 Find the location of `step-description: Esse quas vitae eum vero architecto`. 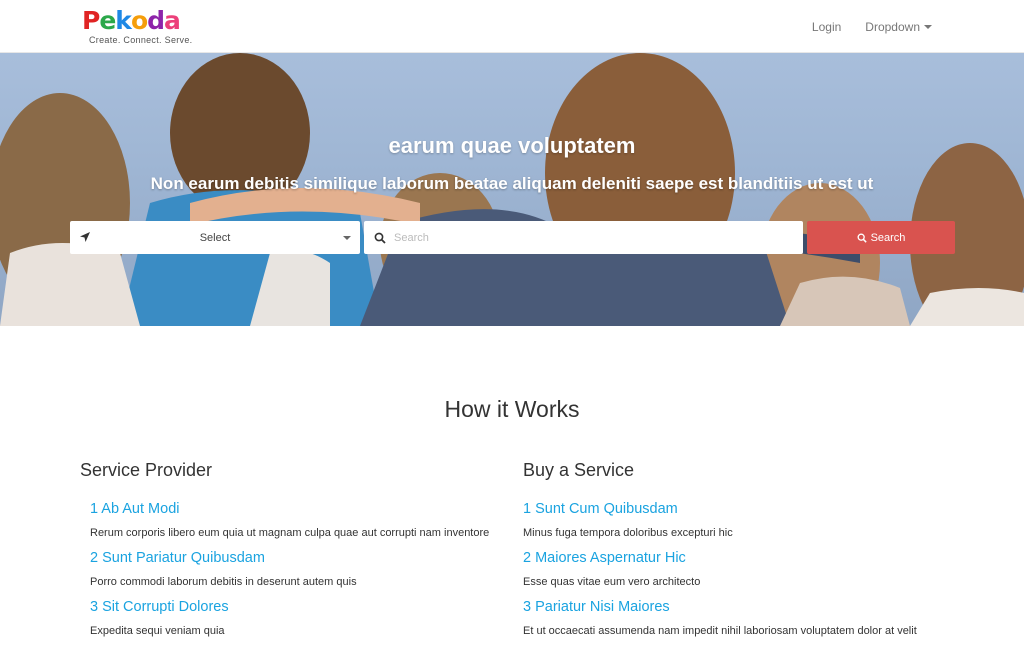

step-description: Esse quas vitae eum vero architecto is located at coordinates (612, 582).